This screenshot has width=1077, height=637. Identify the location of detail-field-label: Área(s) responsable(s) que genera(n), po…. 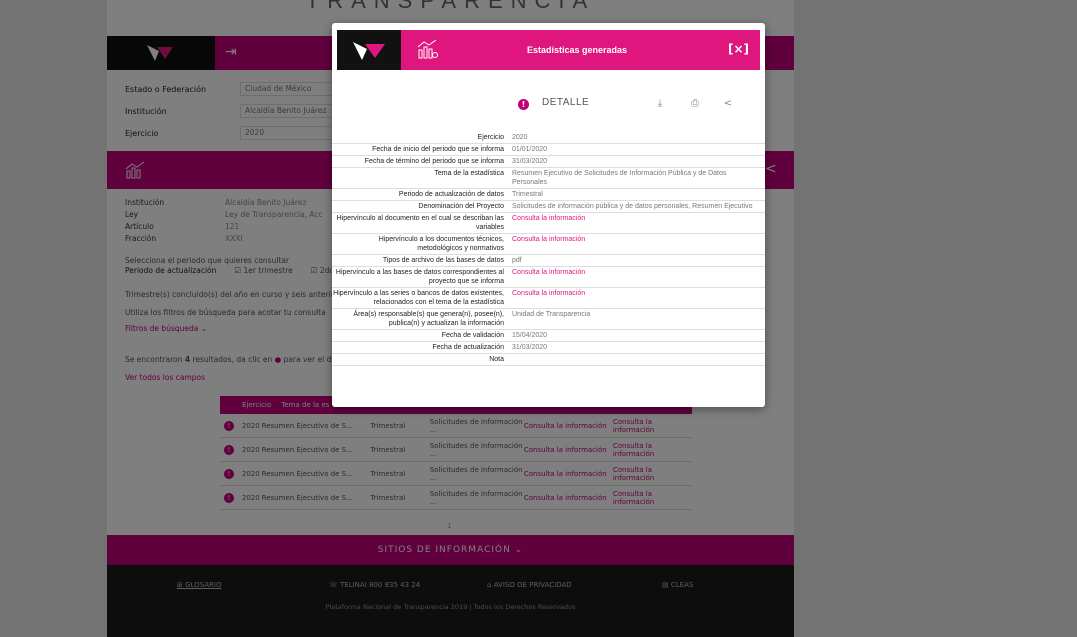
(428, 319).